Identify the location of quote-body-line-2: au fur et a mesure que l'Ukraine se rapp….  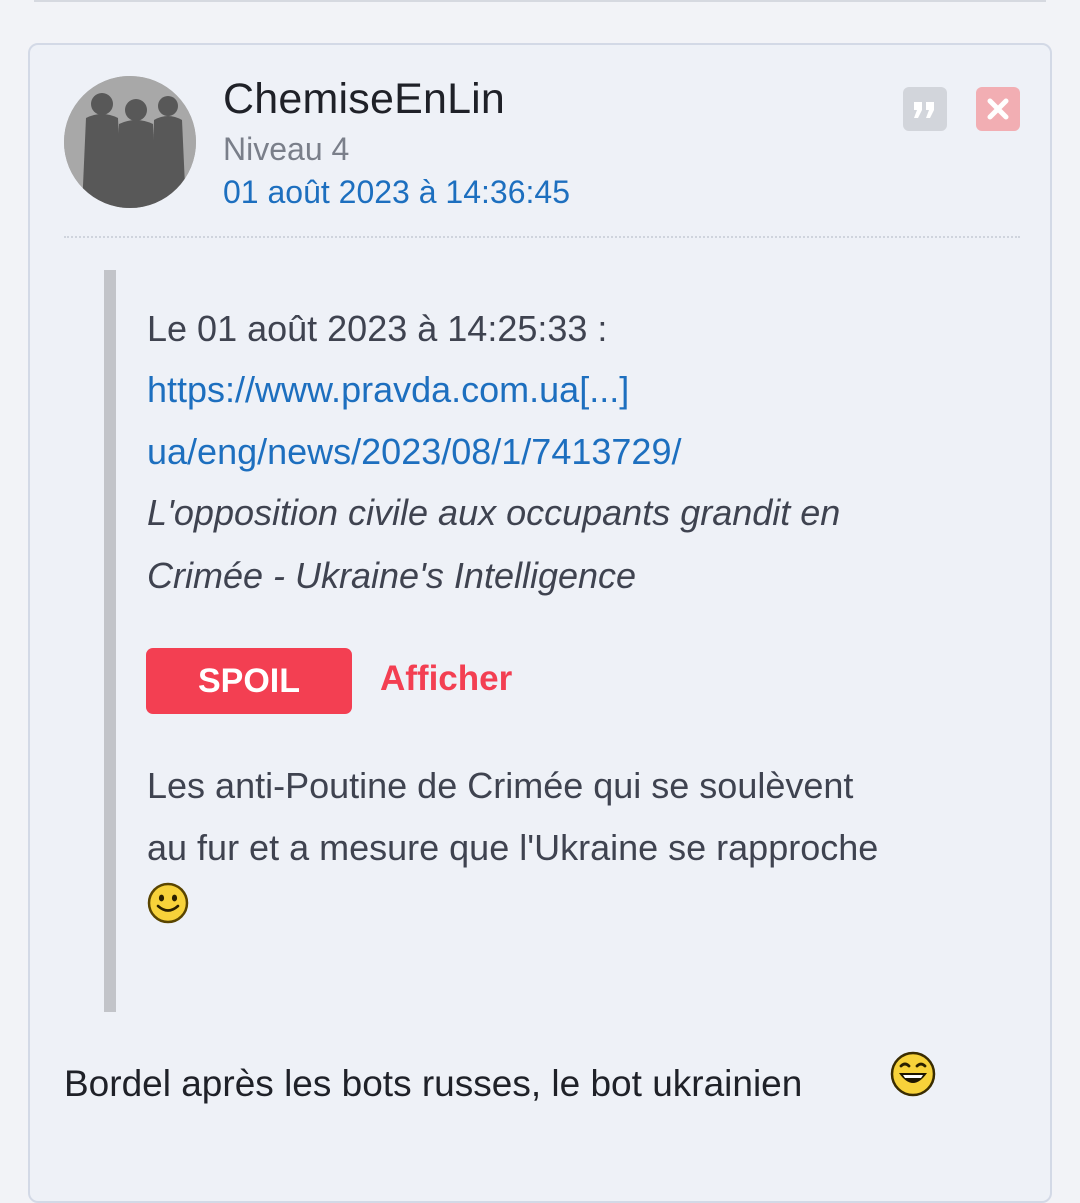
(513, 847).